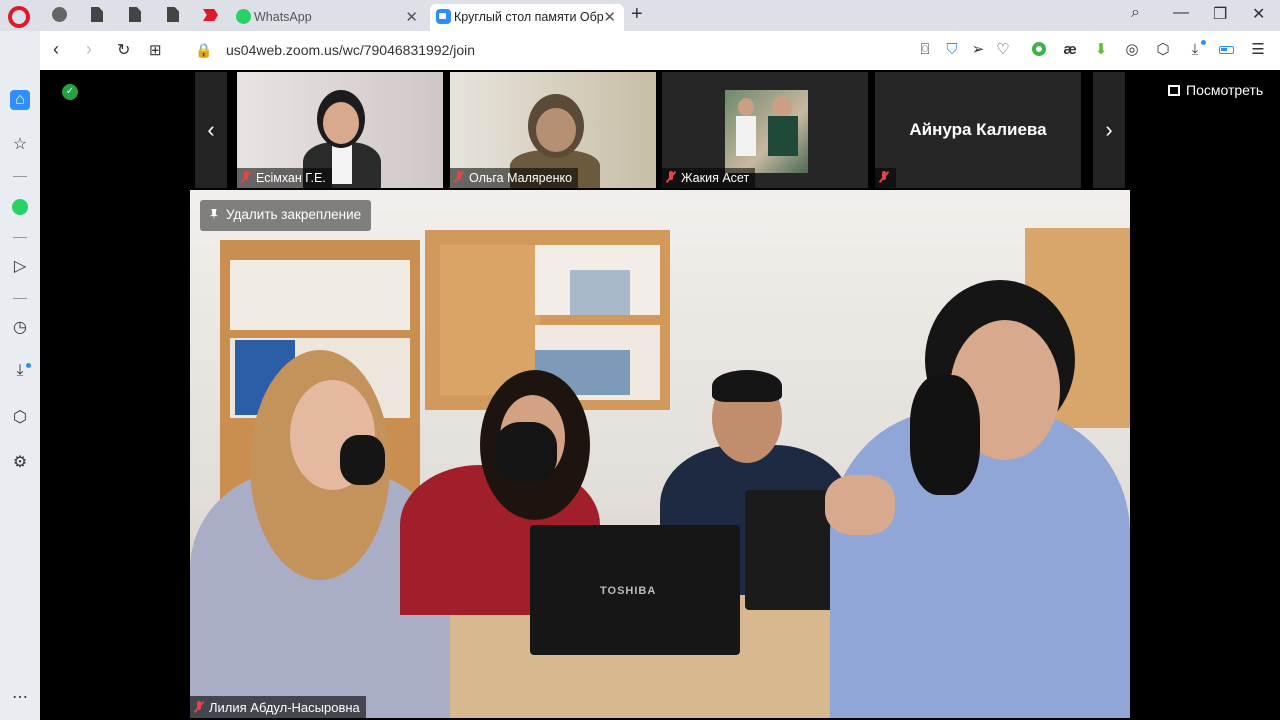  I want to click on lock-icon: 🔒, so click(204, 50).